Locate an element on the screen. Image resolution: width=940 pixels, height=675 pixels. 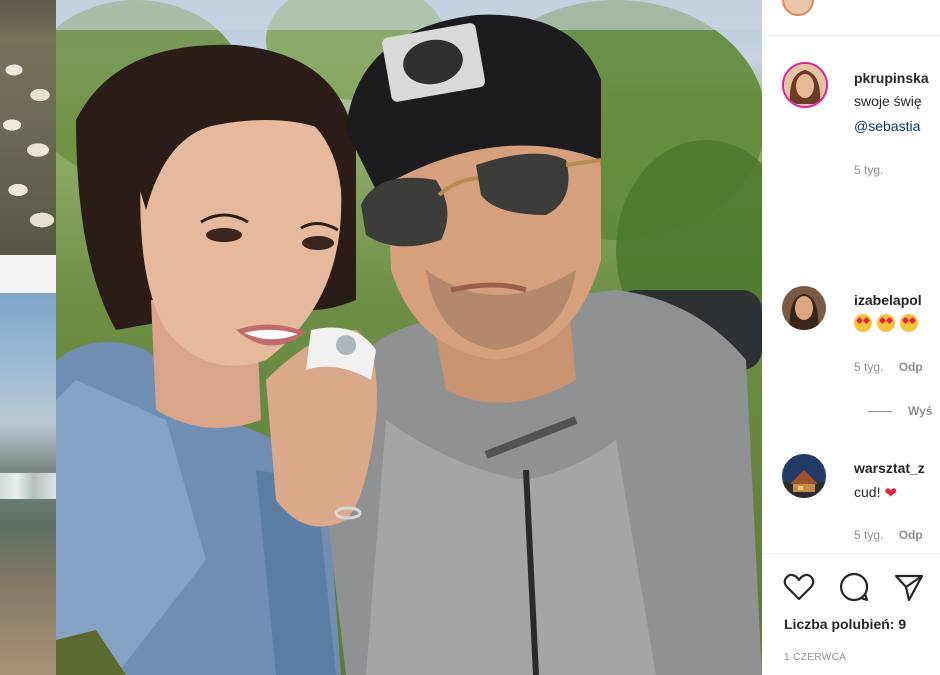
caption-timestamp: 5 tyg. is located at coordinates (869, 170).